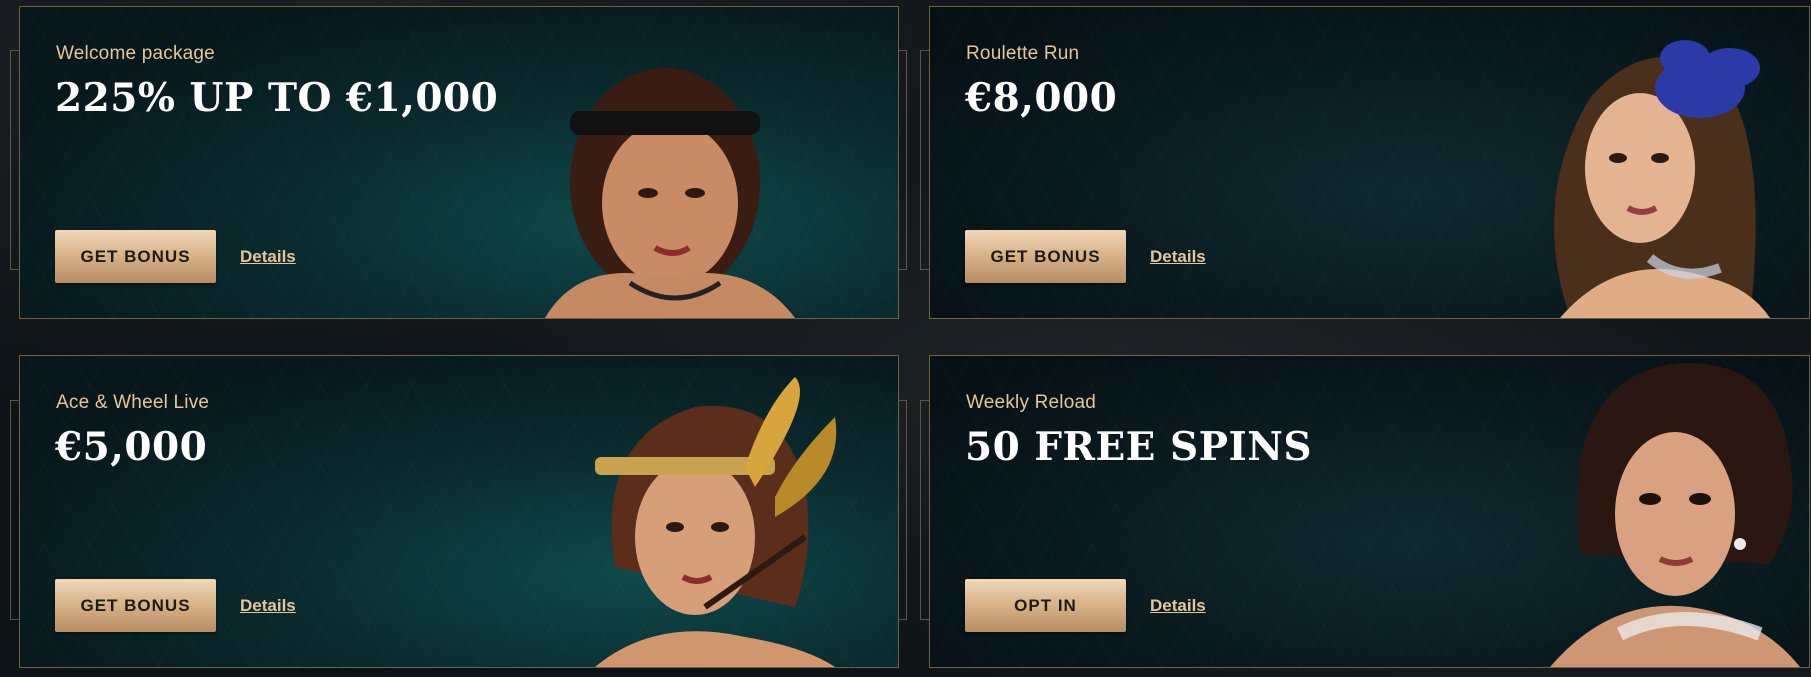  I want to click on promo-subtitle: Welcome package, so click(135, 53).